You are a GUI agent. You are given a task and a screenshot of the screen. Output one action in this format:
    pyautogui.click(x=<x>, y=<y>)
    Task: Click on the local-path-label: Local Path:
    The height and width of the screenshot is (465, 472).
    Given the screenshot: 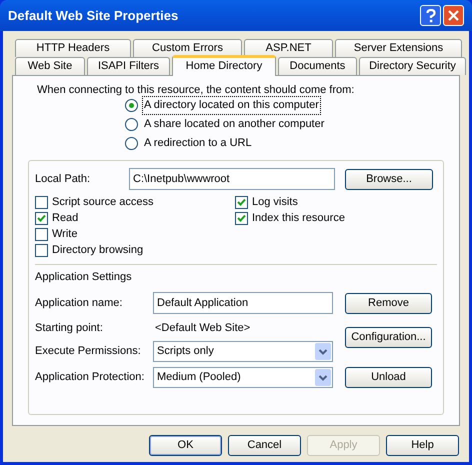 What is the action you would take?
    pyautogui.click(x=63, y=179)
    